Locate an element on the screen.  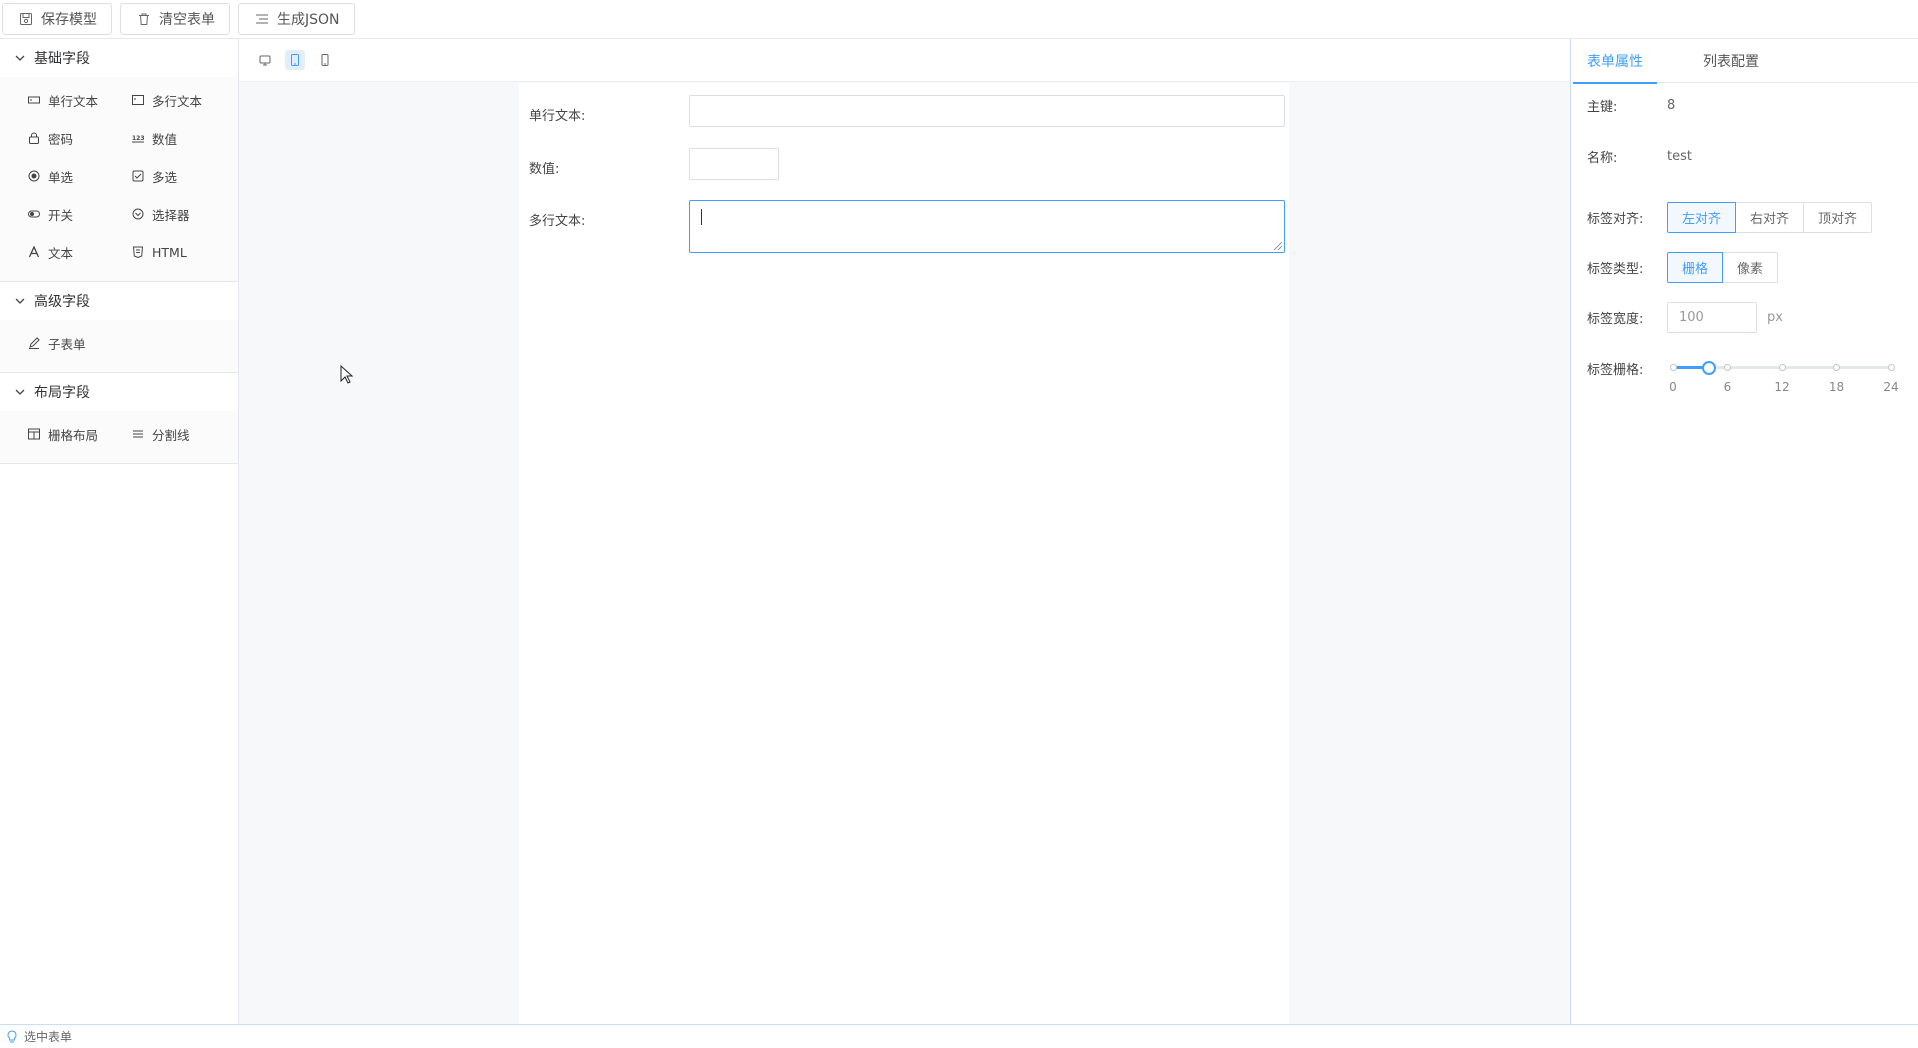
field-item-textarea: 多行文本 is located at coordinates (176, 100).